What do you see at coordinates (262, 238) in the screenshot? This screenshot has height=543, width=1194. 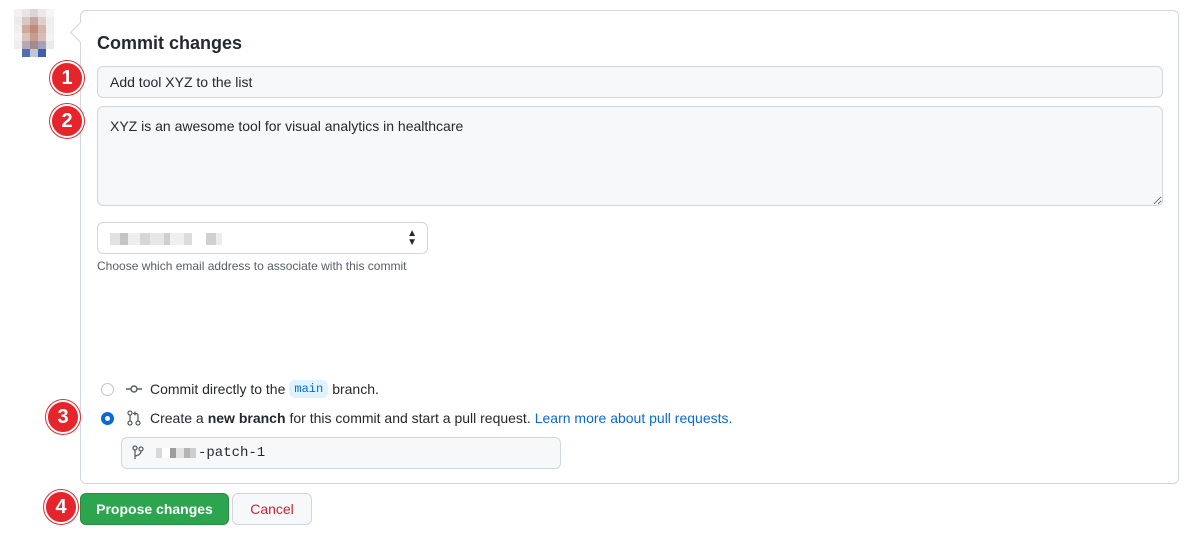 I see `email-select: ▲ ▼` at bounding box center [262, 238].